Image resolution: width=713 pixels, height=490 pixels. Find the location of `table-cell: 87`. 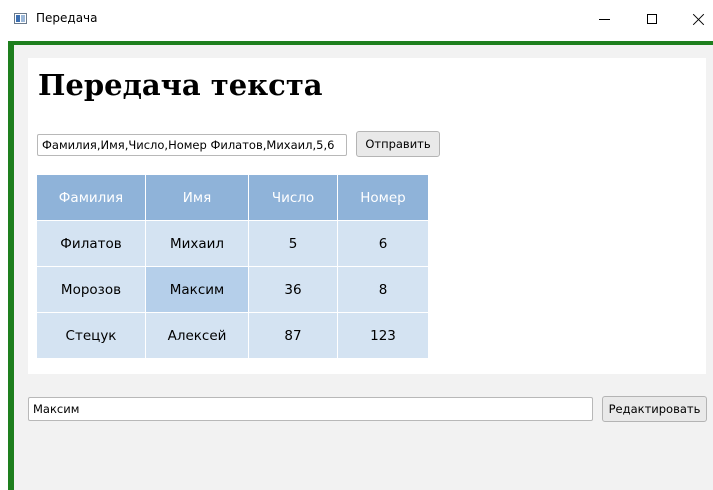

table-cell: 87 is located at coordinates (293, 335).